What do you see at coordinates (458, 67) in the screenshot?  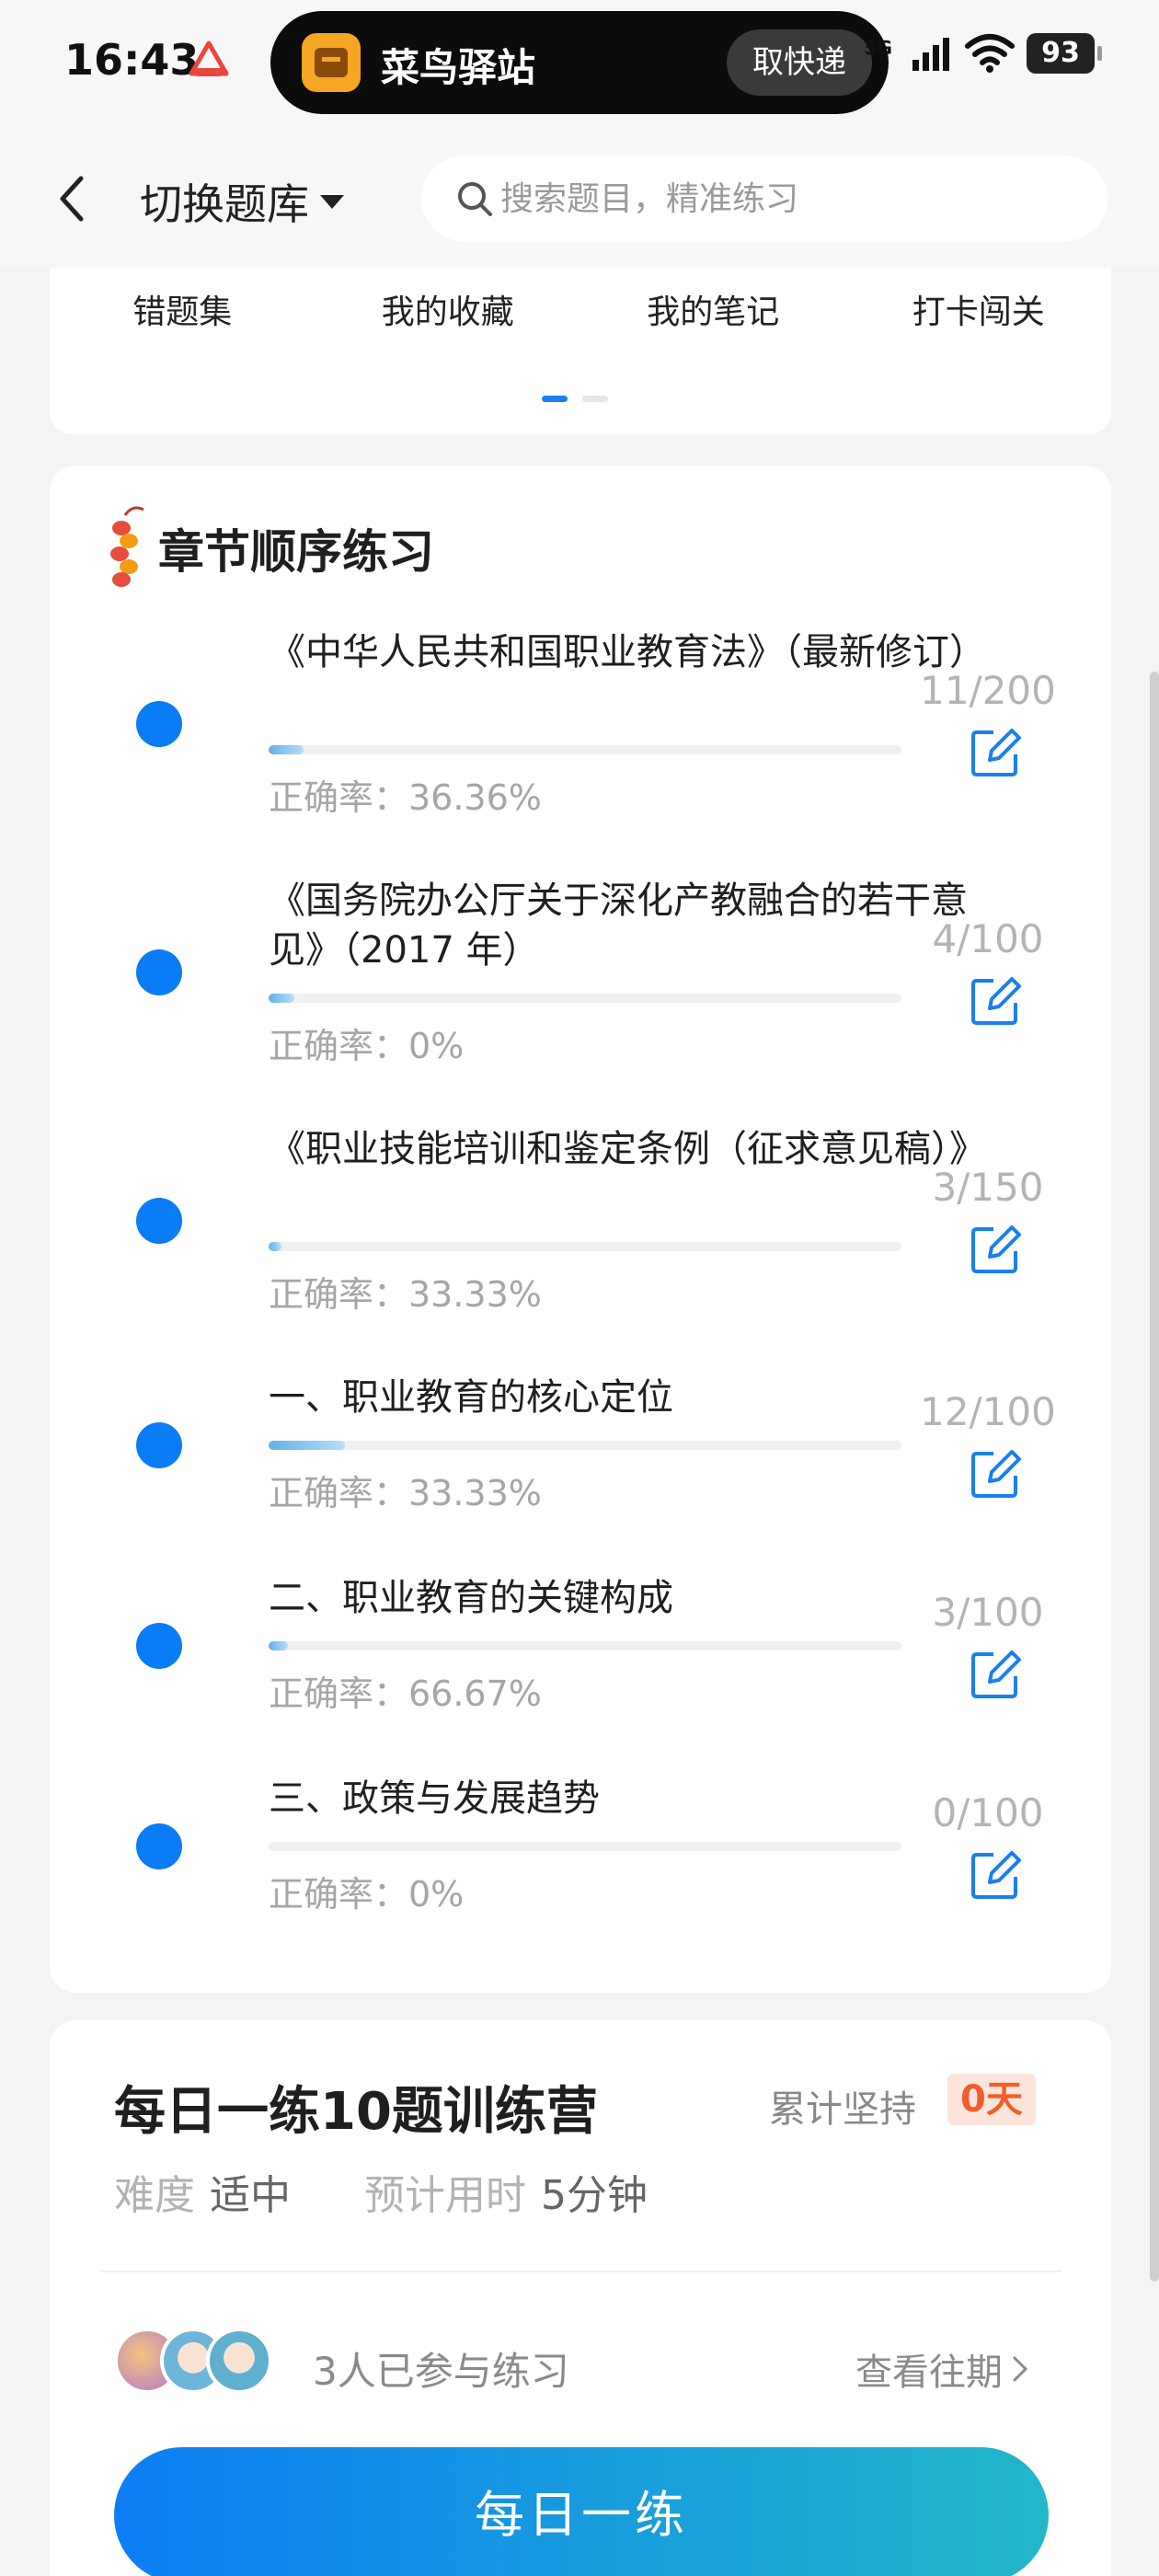 I see `island-app-name: 菜鸟驿站` at bounding box center [458, 67].